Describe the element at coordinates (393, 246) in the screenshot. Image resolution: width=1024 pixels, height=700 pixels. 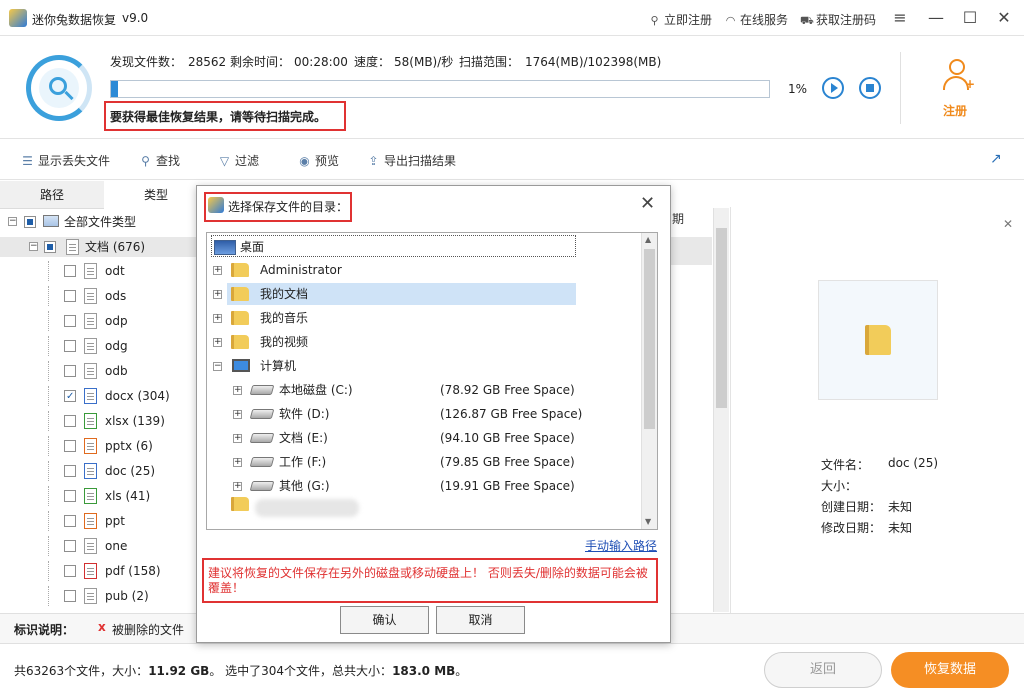
I see `dir-desktop-row: 桌面` at that location.